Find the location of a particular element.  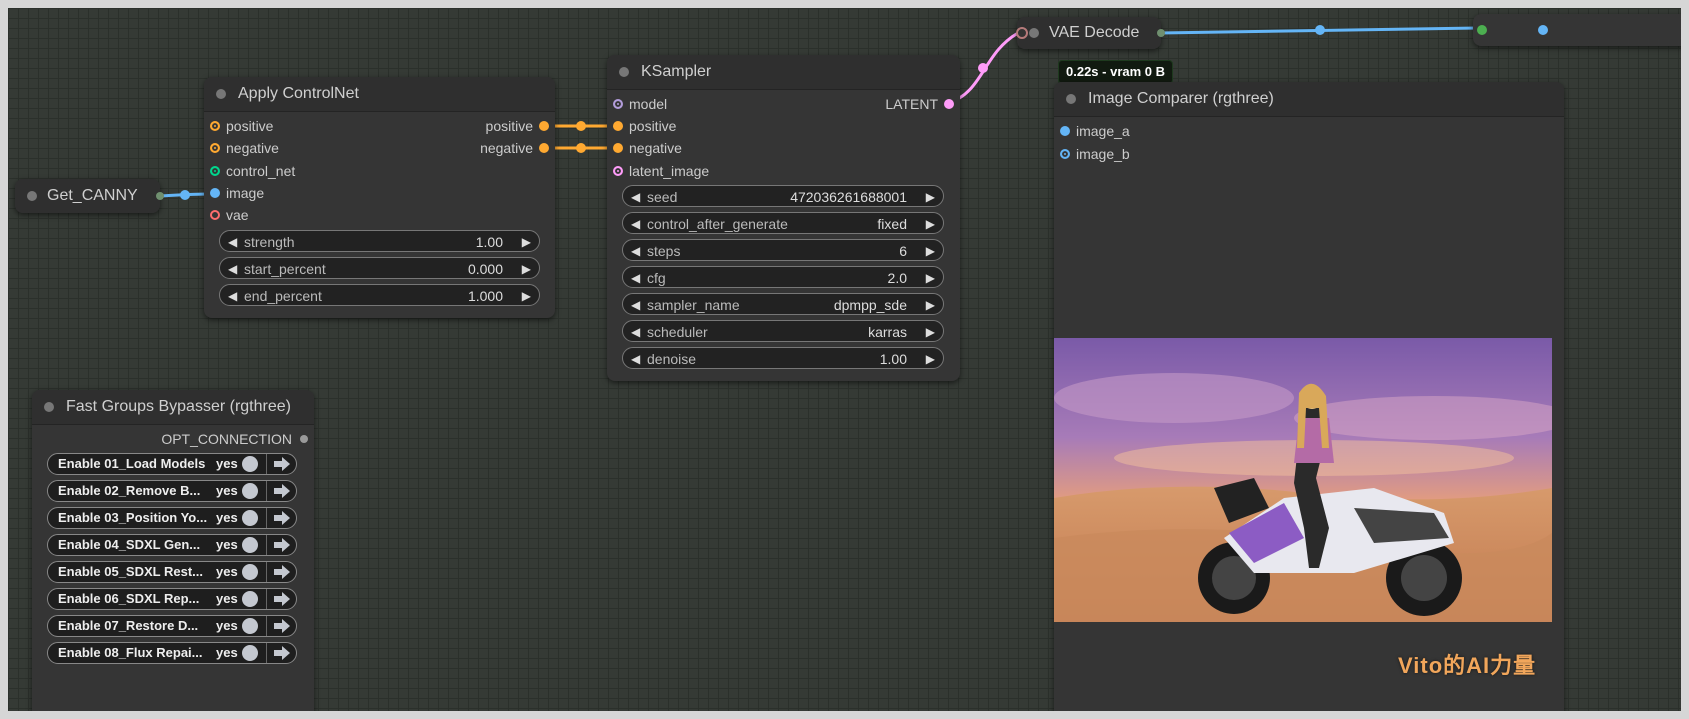

opt-connection-slot-icon is located at coordinates (304, 439).